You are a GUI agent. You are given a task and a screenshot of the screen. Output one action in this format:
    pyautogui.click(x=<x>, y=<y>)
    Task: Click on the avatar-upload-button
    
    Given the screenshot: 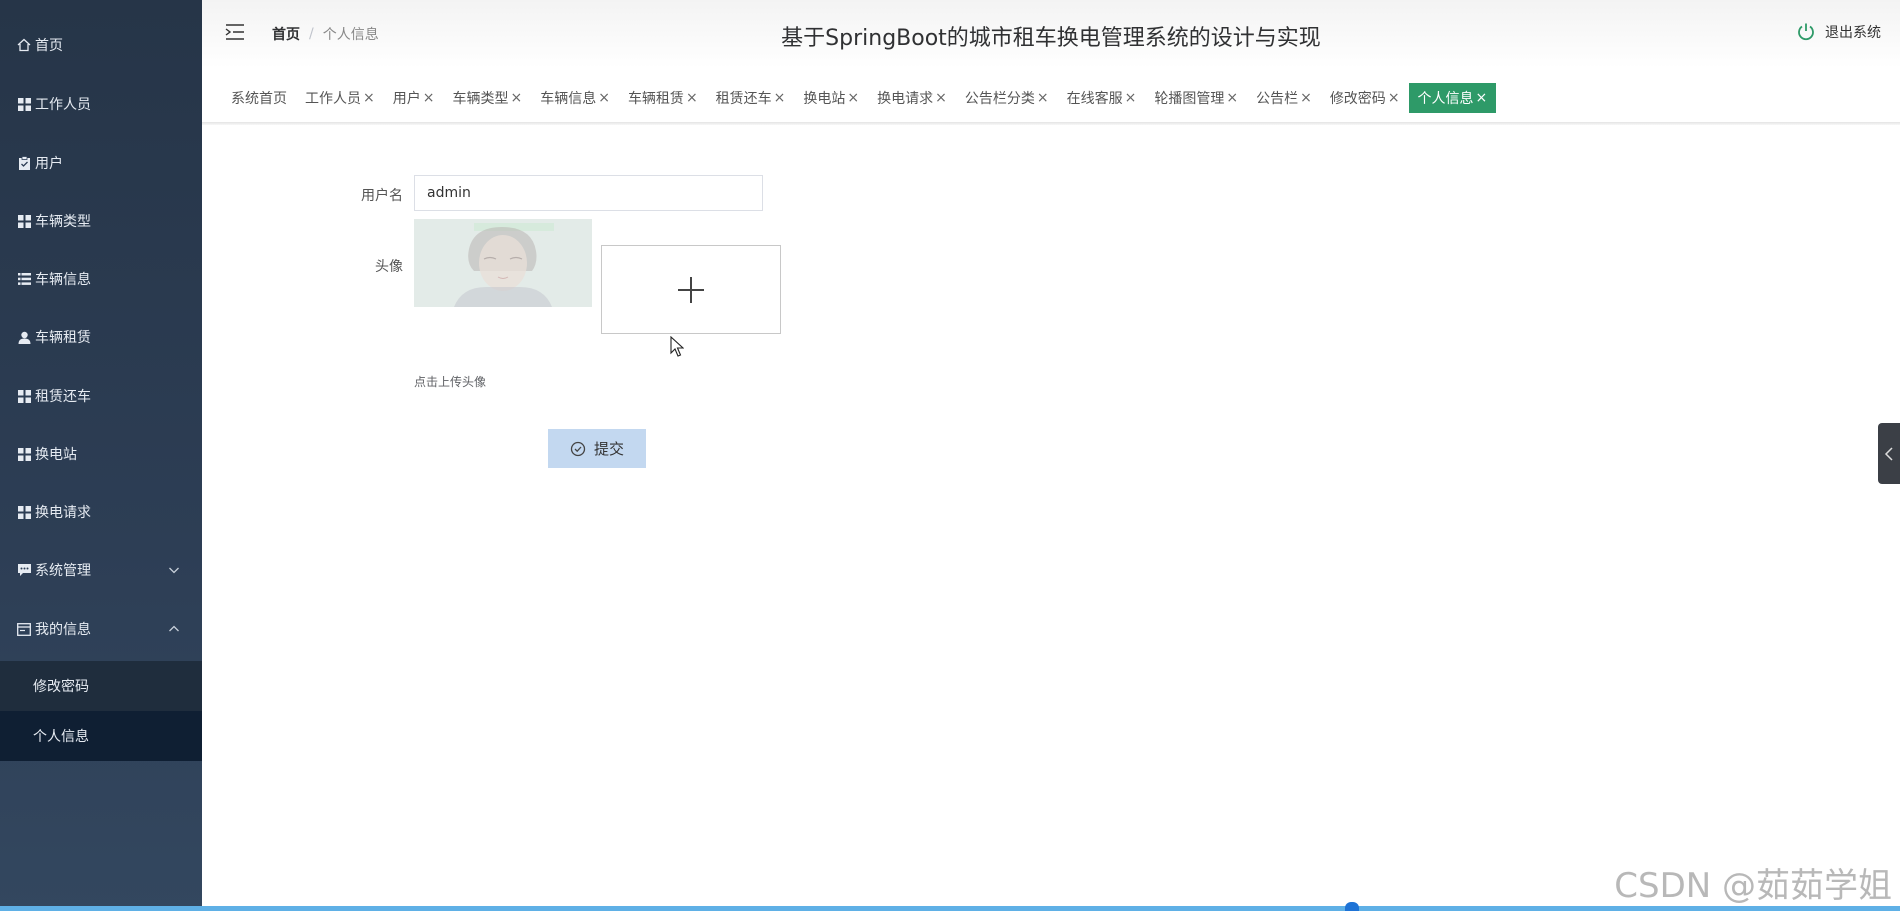 What is the action you would take?
    pyautogui.click(x=691, y=289)
    